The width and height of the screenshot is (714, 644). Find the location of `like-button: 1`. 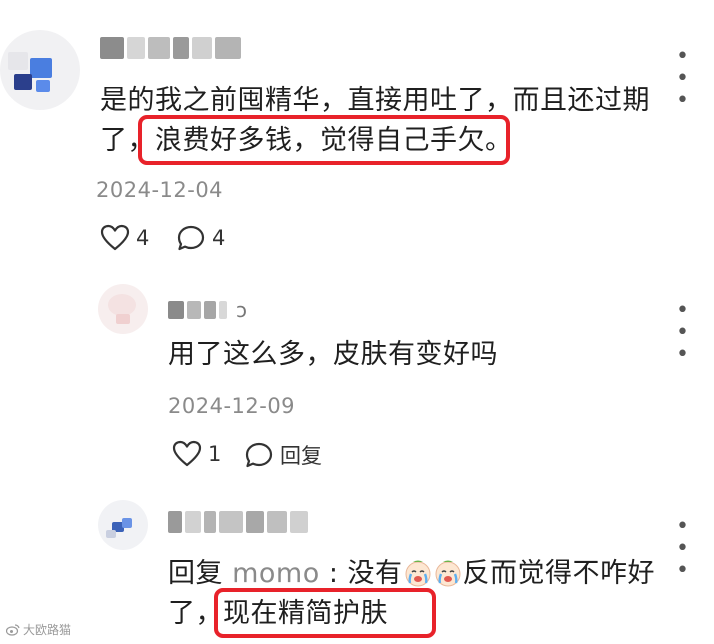

like-button: 1 is located at coordinates (196, 454).